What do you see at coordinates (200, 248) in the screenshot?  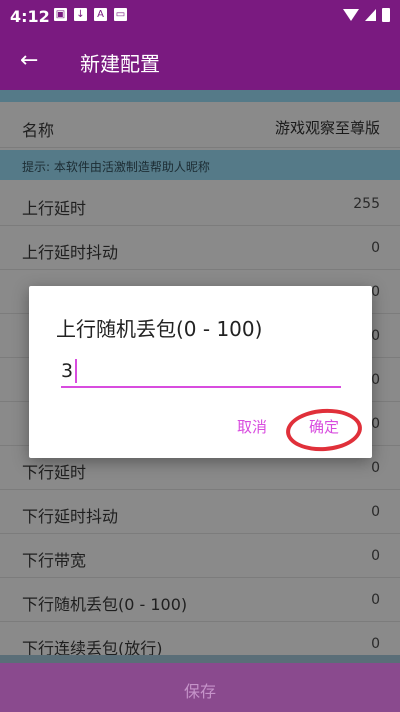 I see `setting-row: 上行延时抖动 0` at bounding box center [200, 248].